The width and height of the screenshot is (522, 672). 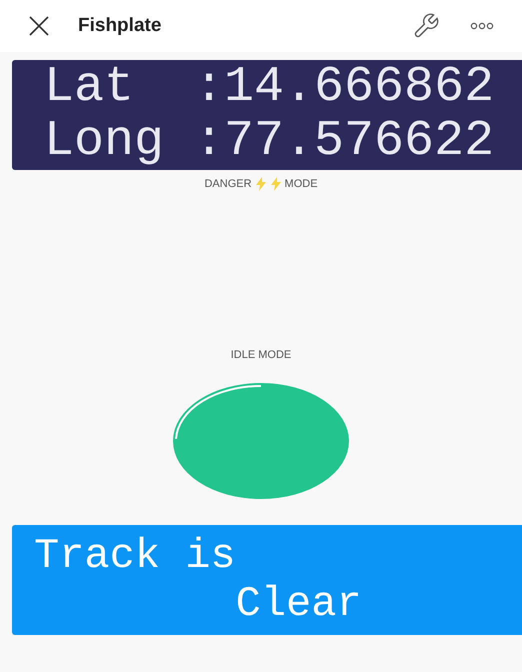 What do you see at coordinates (261, 355) in the screenshot?
I see `led-label: IDLE MODE` at bounding box center [261, 355].